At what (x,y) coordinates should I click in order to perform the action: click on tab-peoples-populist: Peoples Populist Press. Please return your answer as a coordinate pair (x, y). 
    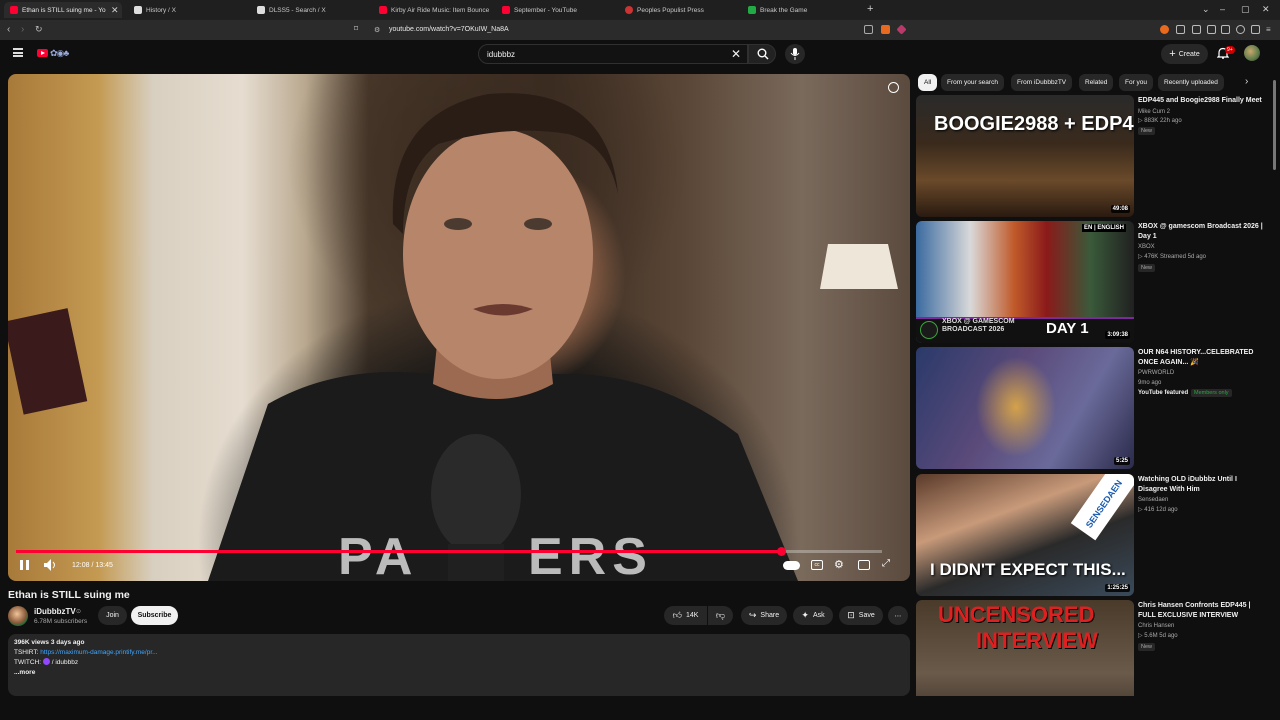
    Looking at the image, I should click on (678, 10).